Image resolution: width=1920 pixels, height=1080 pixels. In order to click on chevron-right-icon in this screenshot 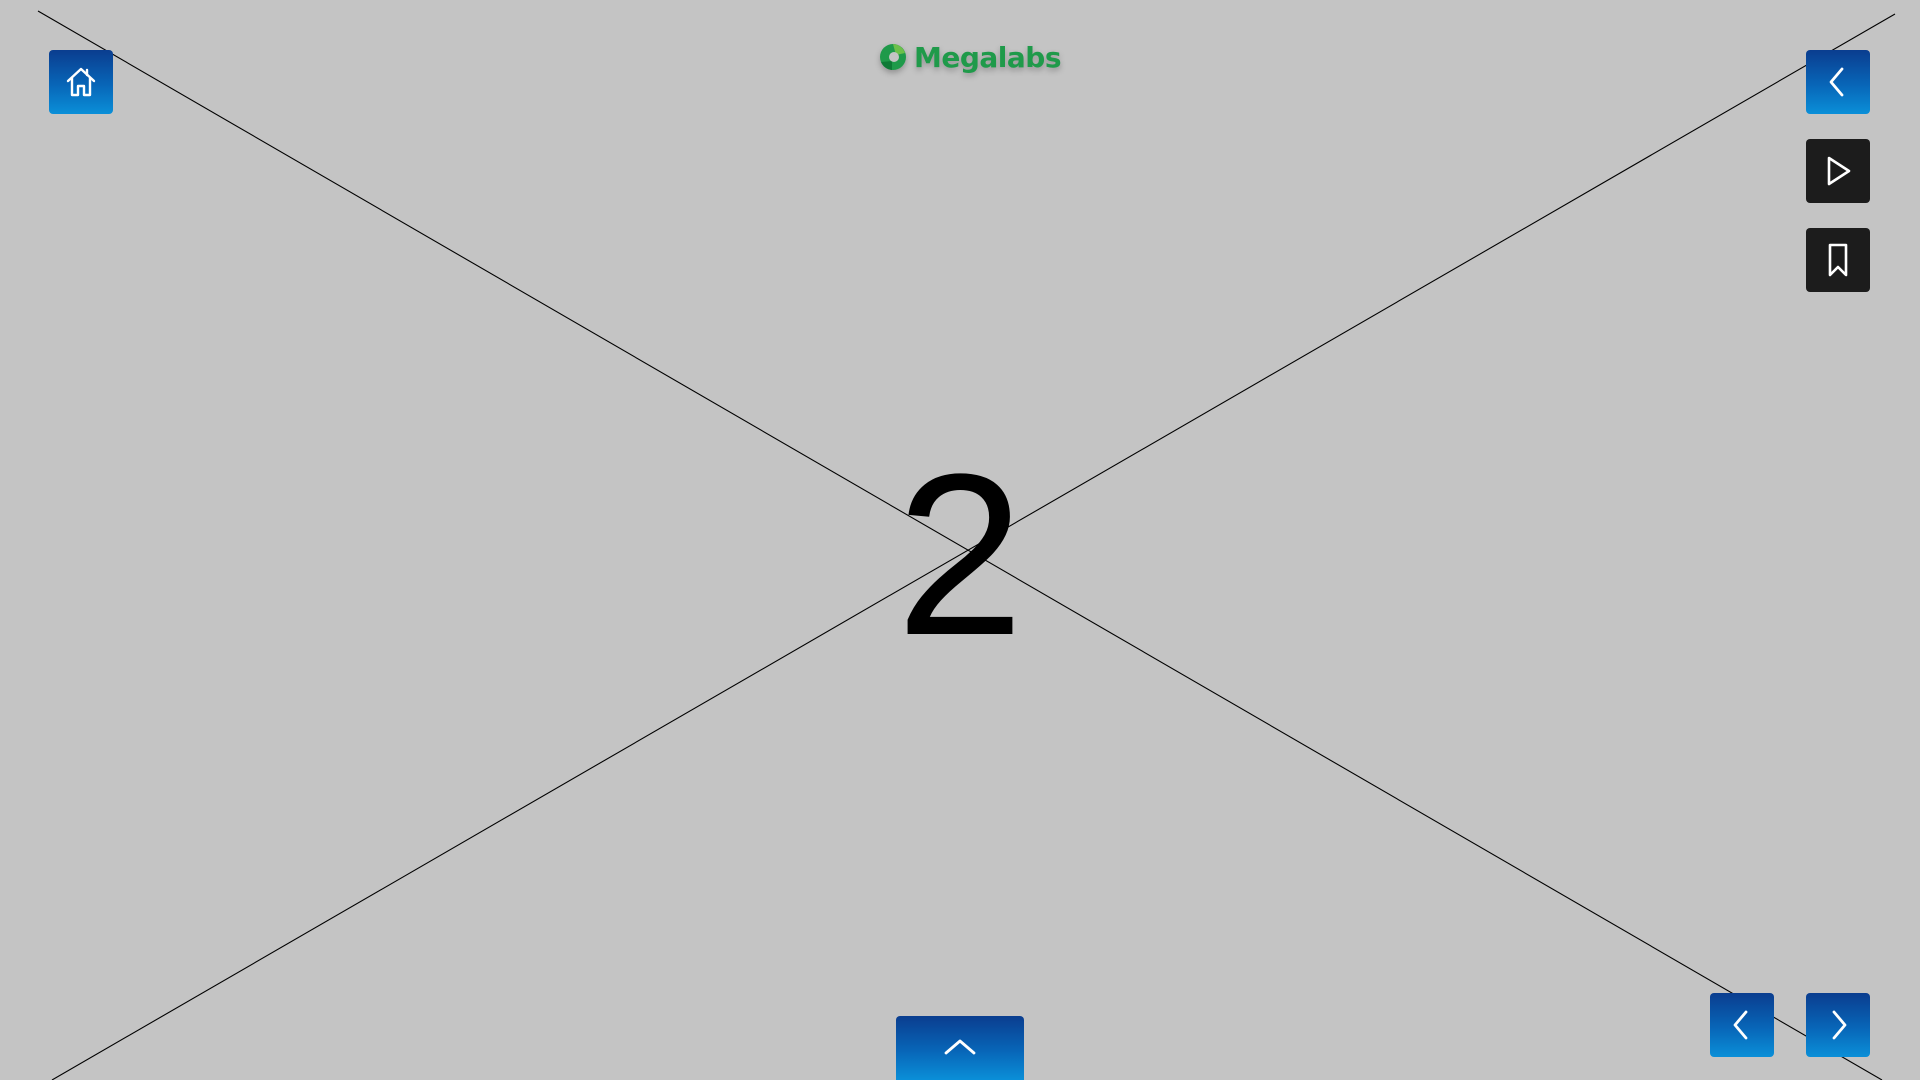, I will do `click(1839, 1025)`.